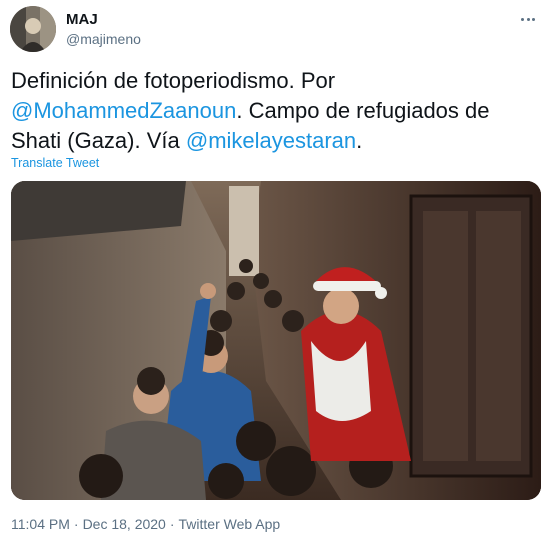 The height and width of the screenshot is (544, 551). I want to click on tweet-text-segment: Definición de fotoperiodismo. Por, so click(173, 80).